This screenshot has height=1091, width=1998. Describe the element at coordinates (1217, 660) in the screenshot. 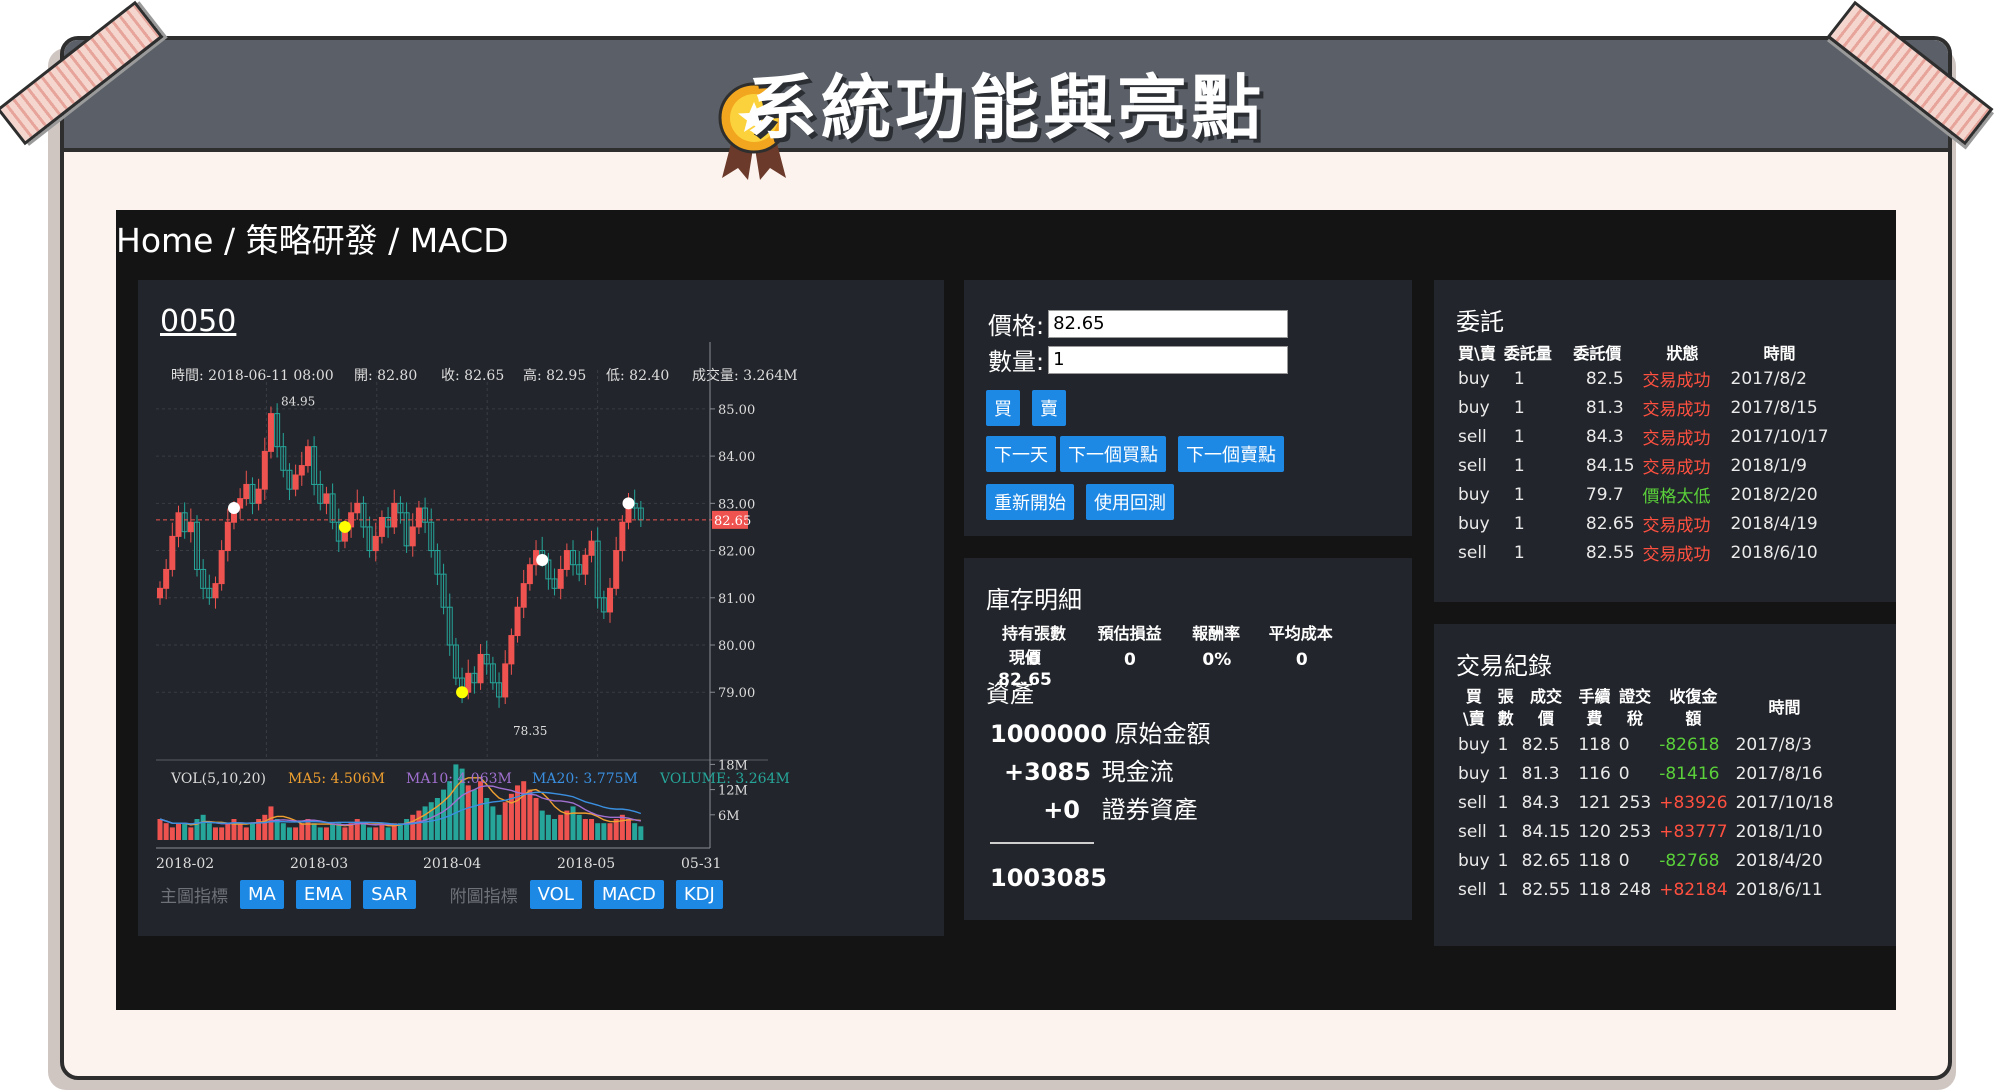

I see `inventory-value-cell: 0%` at that location.